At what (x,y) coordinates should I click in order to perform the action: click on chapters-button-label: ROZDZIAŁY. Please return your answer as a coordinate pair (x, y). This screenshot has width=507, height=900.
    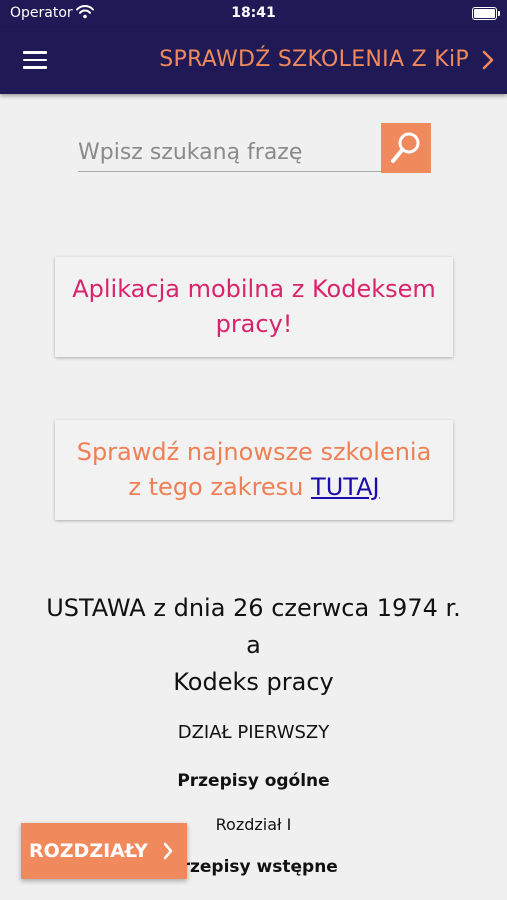
    Looking at the image, I should click on (88, 851).